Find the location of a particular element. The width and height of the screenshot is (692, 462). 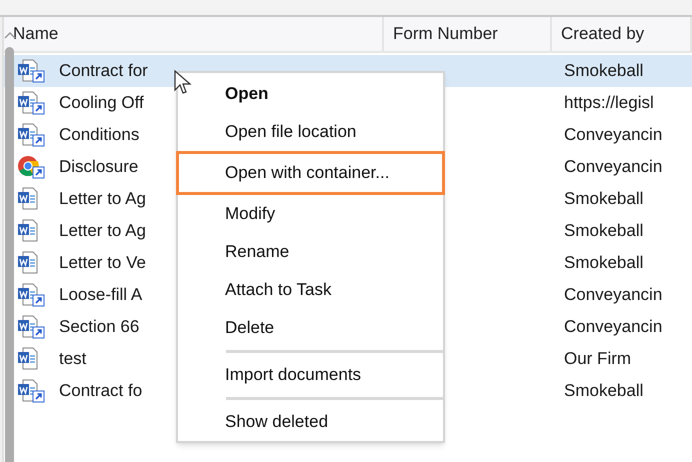

file-name: Contract for is located at coordinates (103, 71).